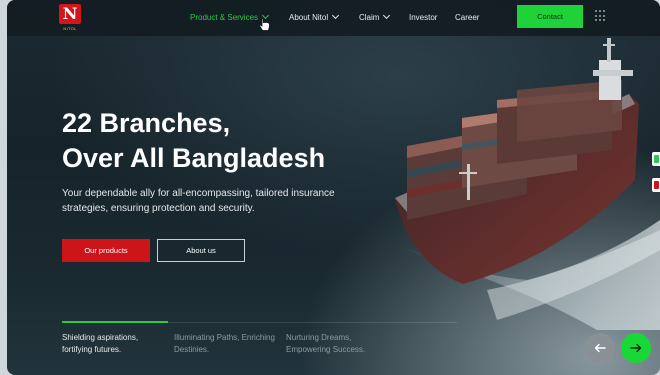 This screenshot has width=660, height=375. What do you see at coordinates (146, 123) in the screenshot?
I see `hero-title-line-1: 22 Branches,` at bounding box center [146, 123].